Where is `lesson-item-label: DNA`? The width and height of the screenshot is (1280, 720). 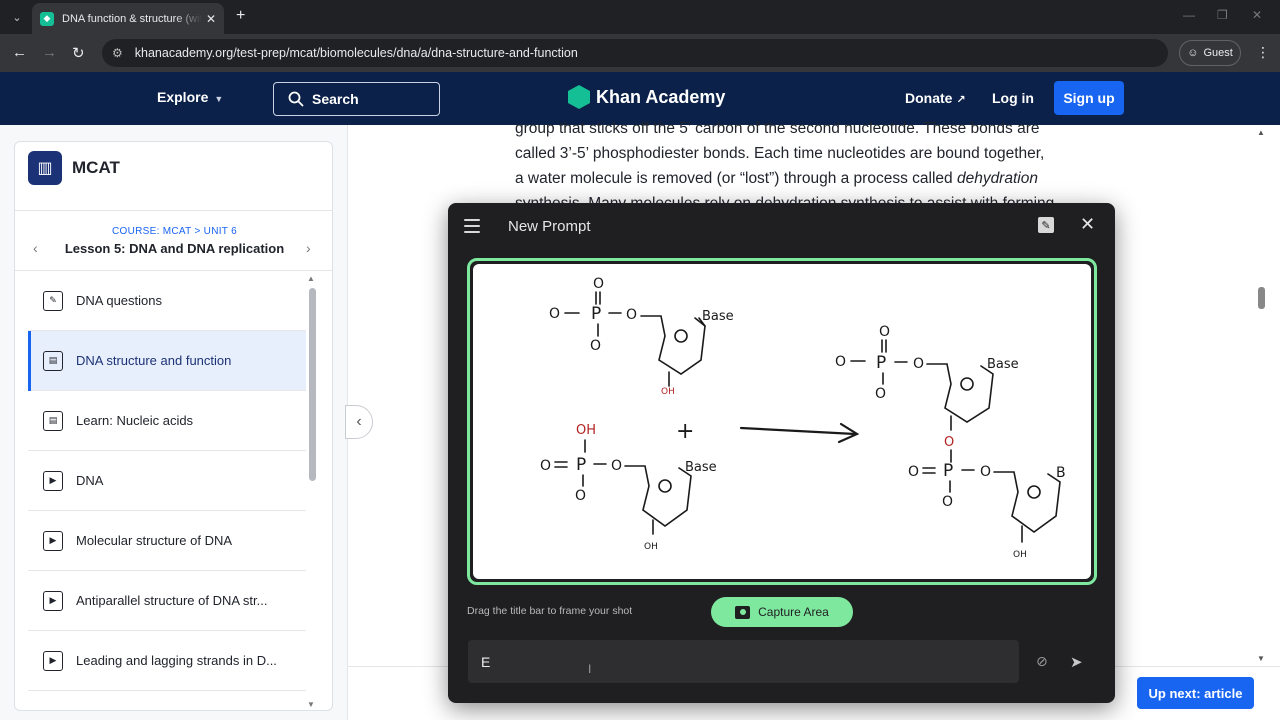 lesson-item-label: DNA is located at coordinates (90, 480).